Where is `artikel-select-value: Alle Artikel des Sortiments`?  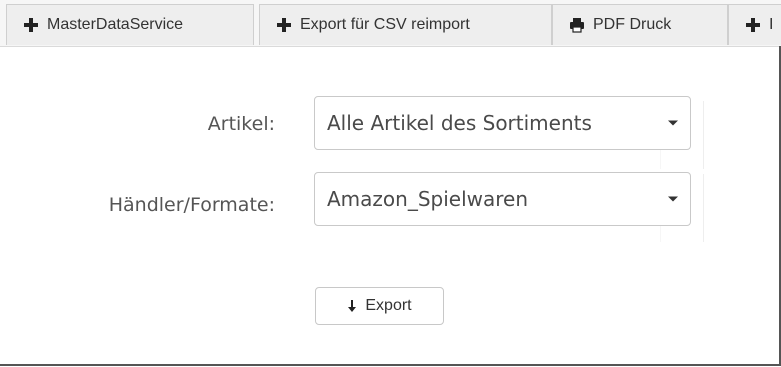 artikel-select-value: Alle Artikel des Sortiments is located at coordinates (459, 123).